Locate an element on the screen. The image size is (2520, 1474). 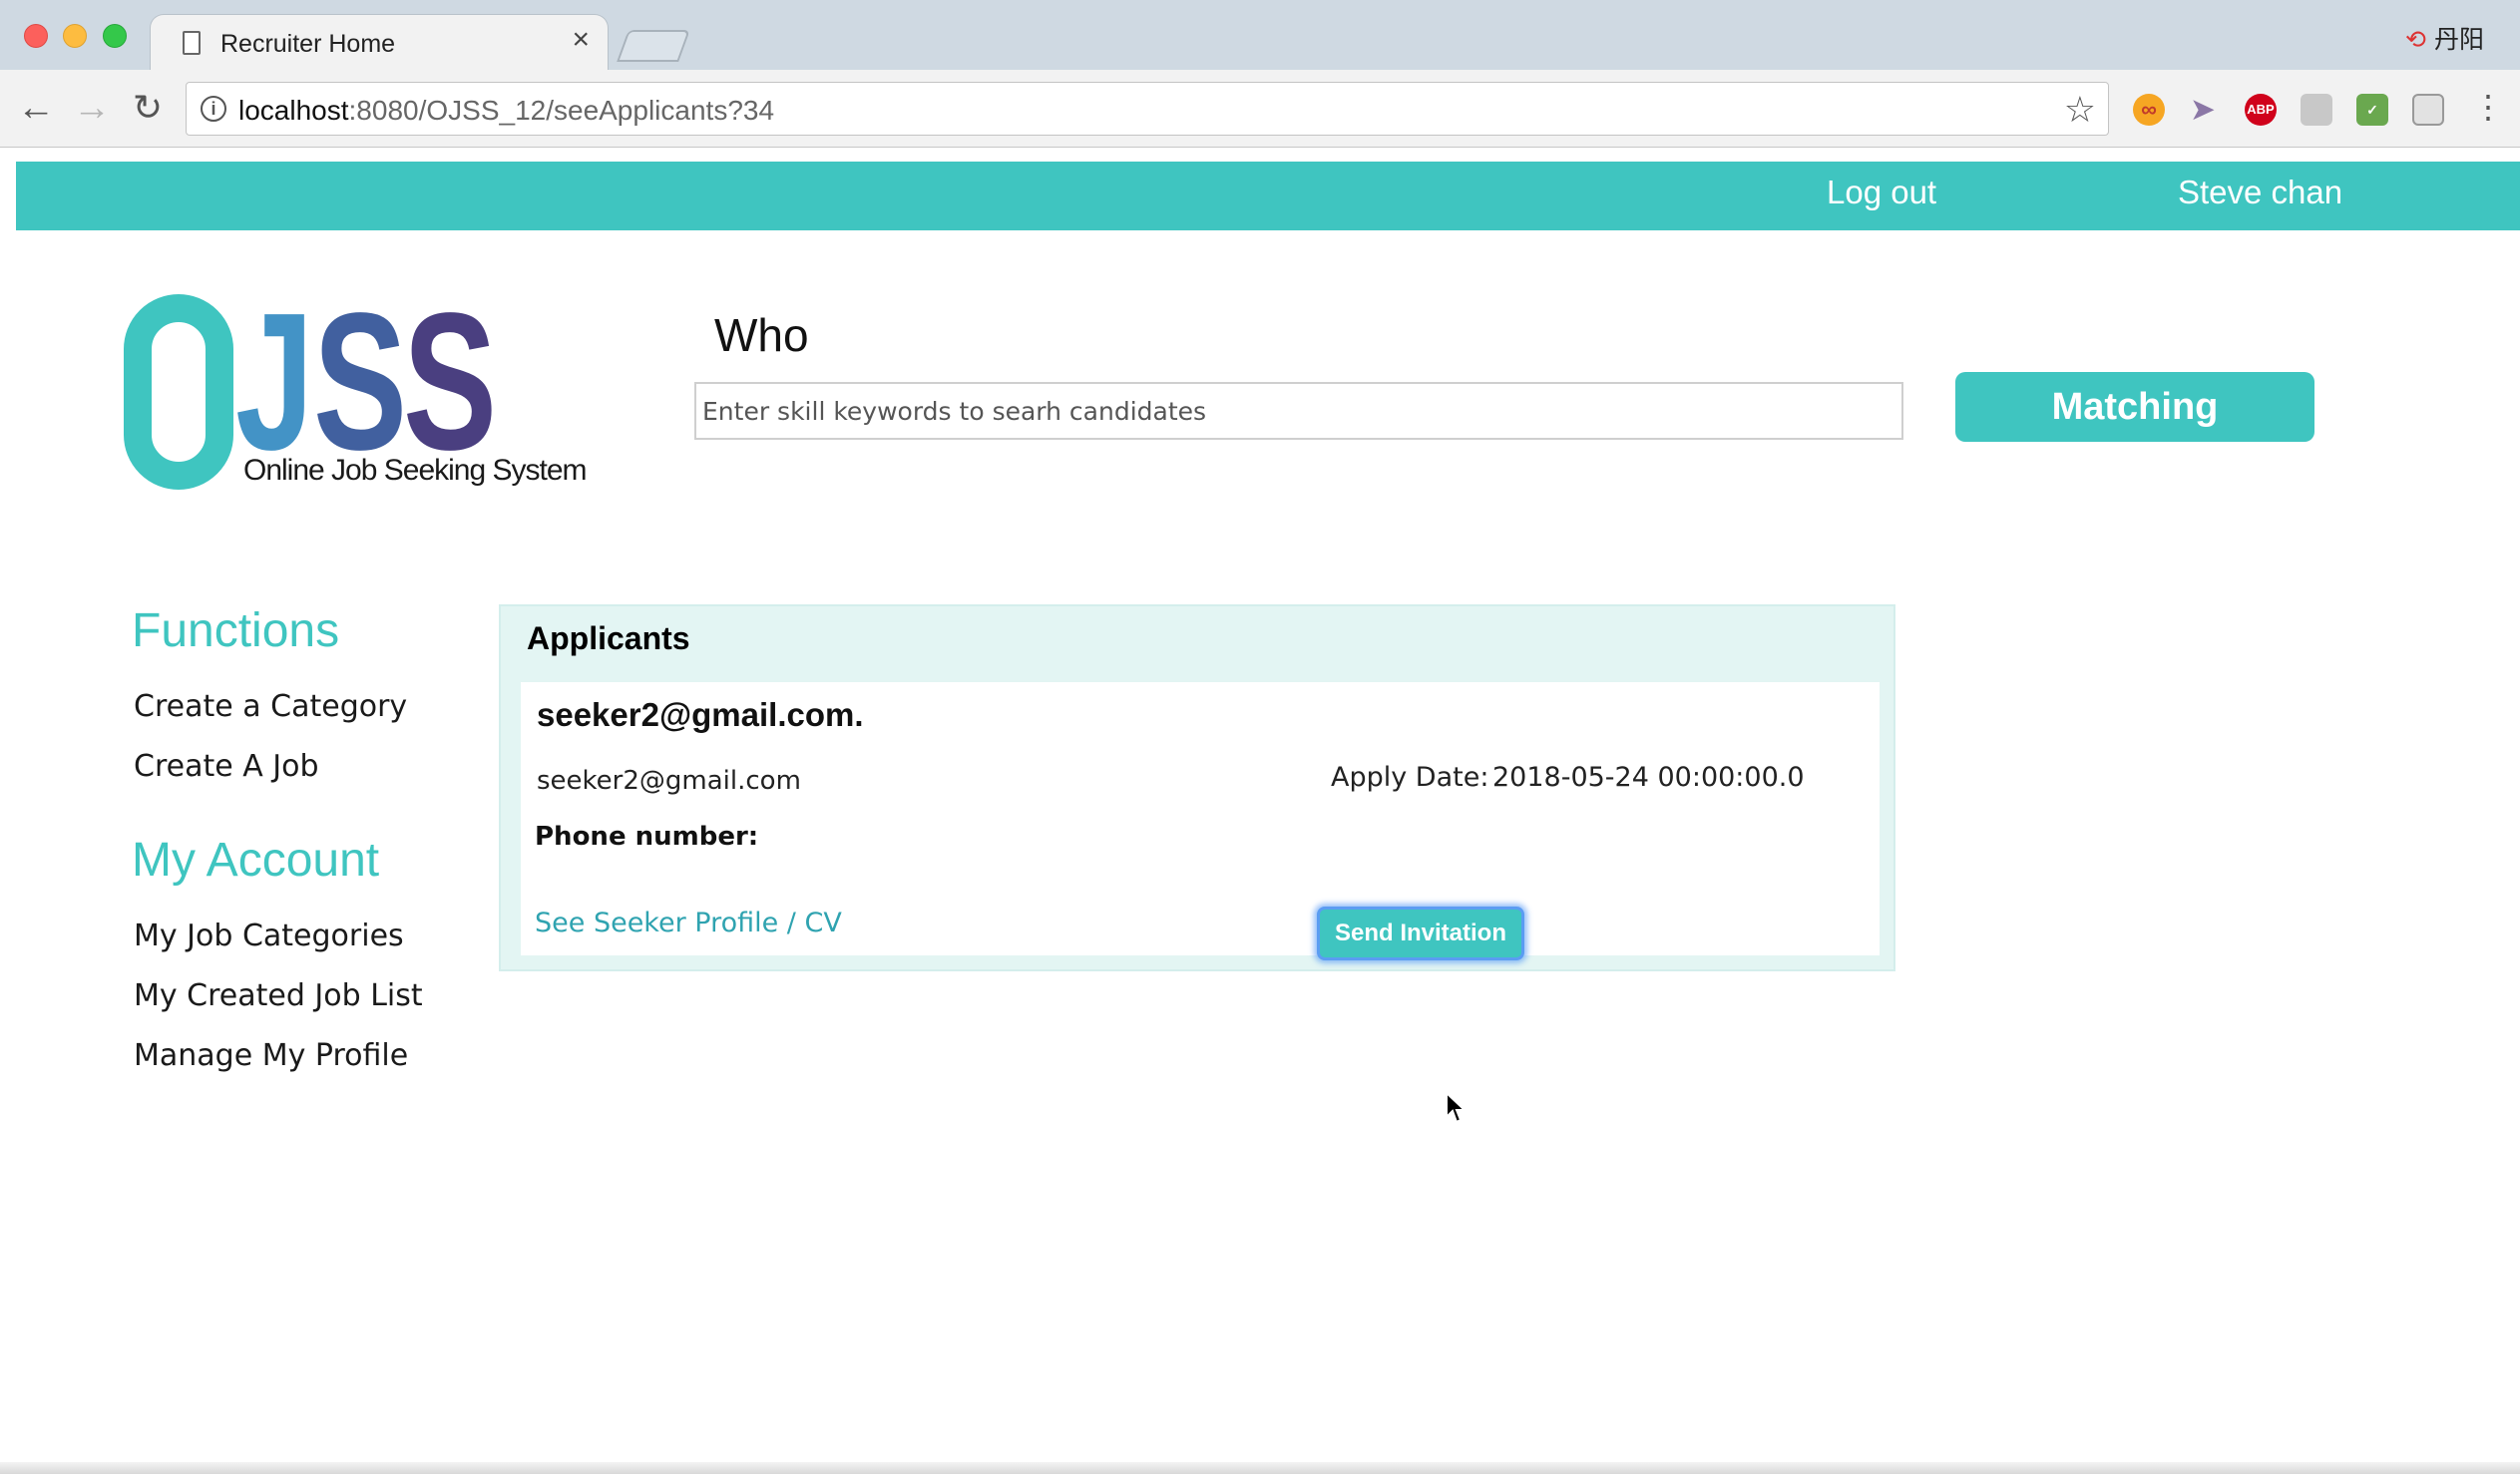
shield-extension-icon: ✓ is located at coordinates (2372, 110).